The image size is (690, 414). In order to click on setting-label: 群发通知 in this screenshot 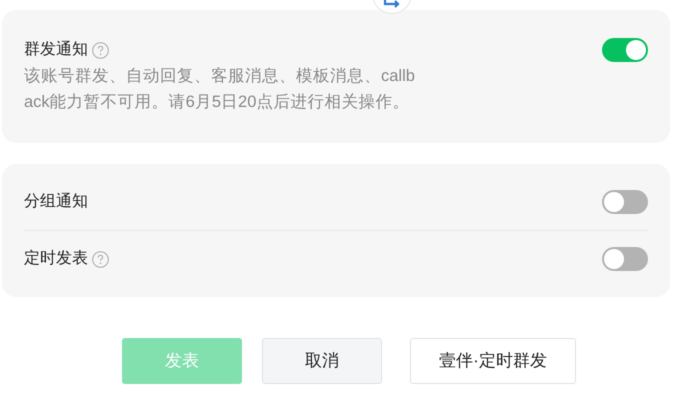, I will do `click(56, 50)`.